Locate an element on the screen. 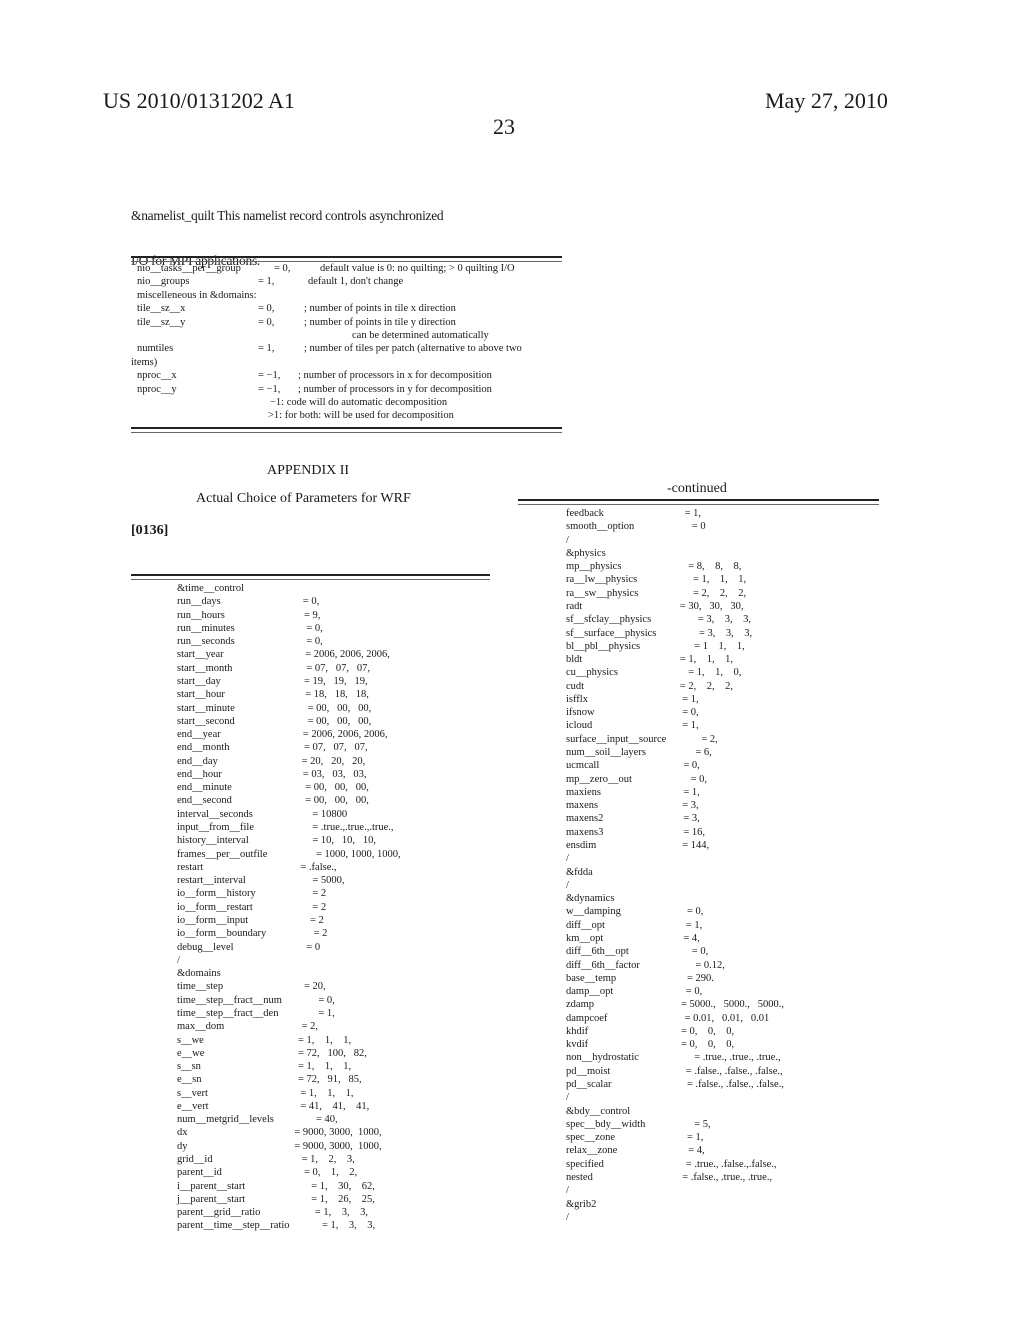 Image resolution: width=1024 pixels, height=1320 pixels. left-param-value: = 1, 2, 3, is located at coordinates (328, 1160).